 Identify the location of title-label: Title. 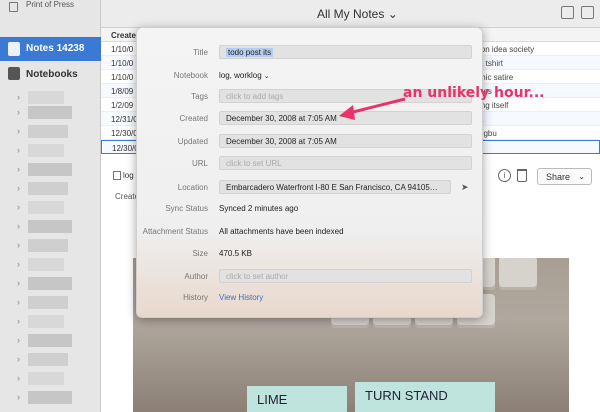
(200, 52).